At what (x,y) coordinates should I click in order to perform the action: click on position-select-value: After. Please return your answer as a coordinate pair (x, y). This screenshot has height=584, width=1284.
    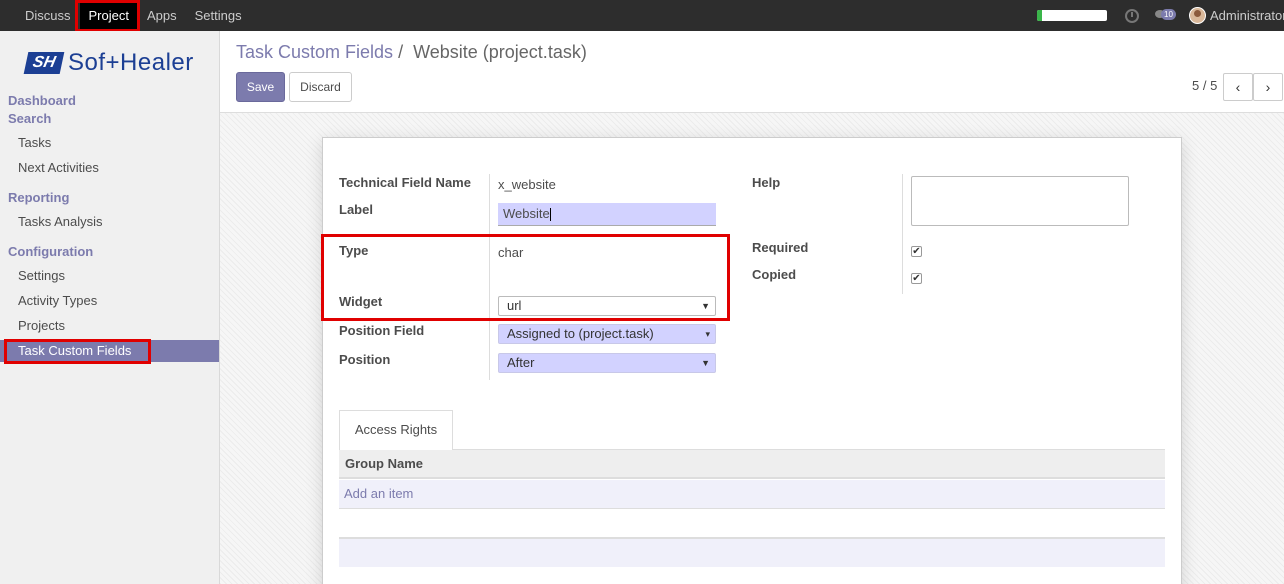
    Looking at the image, I should click on (521, 362).